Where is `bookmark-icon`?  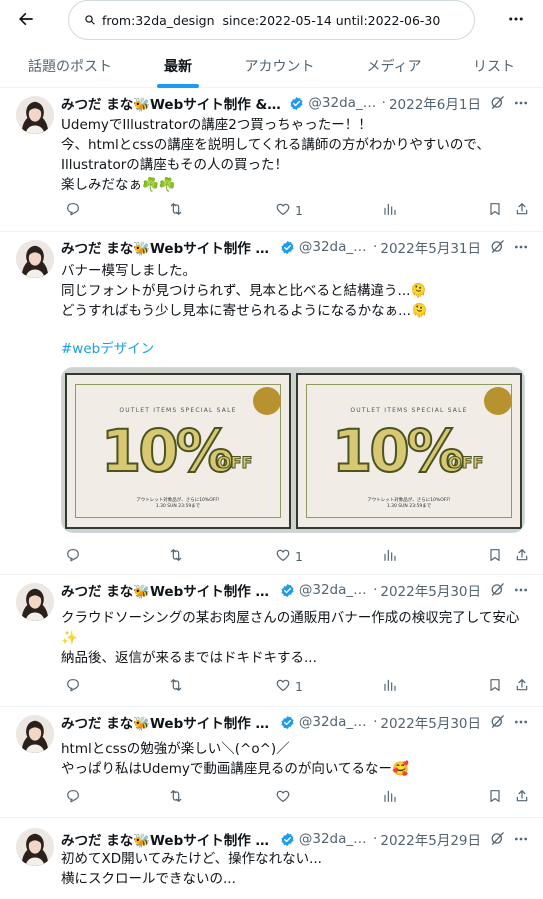
bookmark-icon is located at coordinates (495, 797).